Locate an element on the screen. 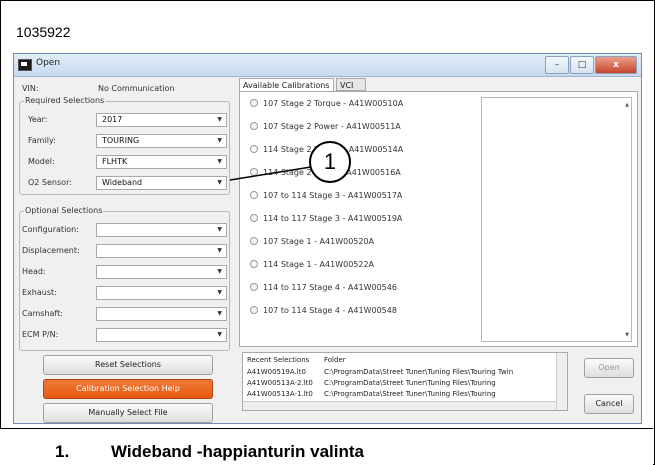  head-select: ▼ is located at coordinates (161, 272).